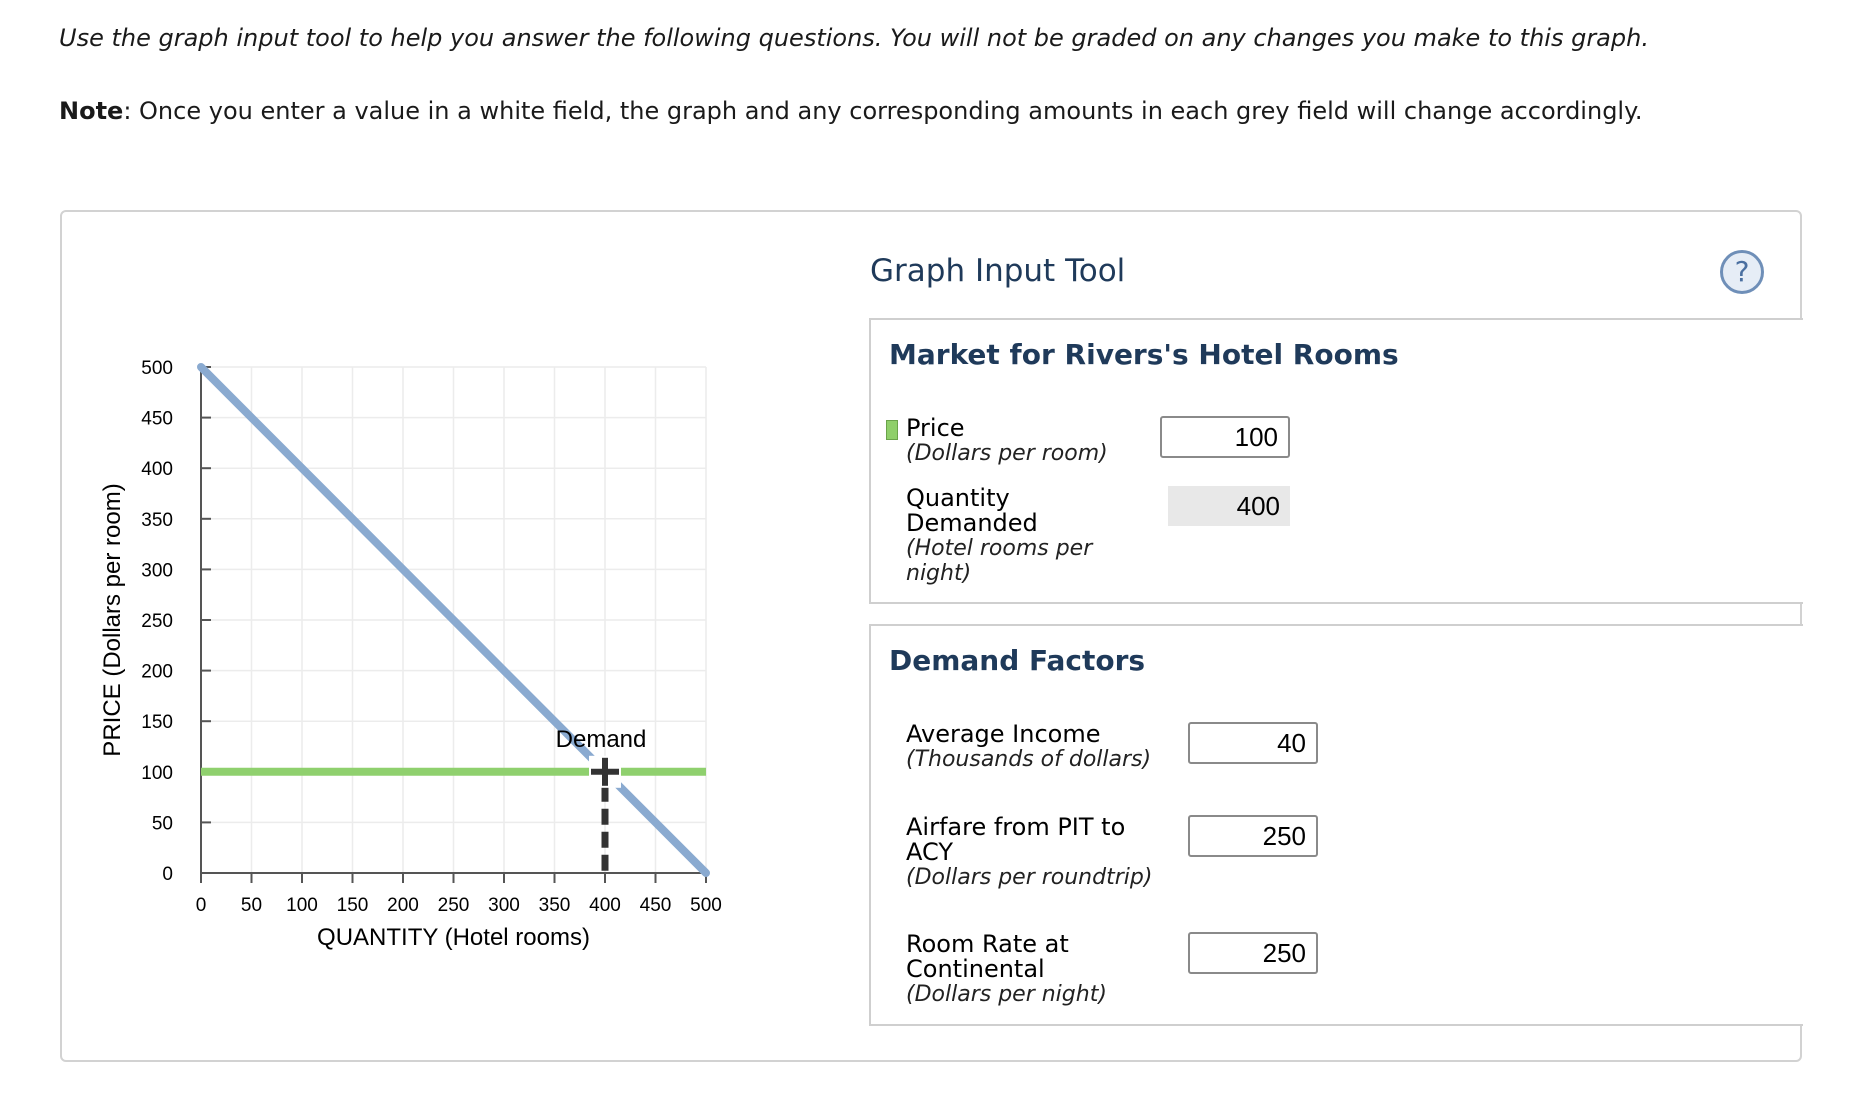 Image resolution: width=1858 pixels, height=1112 pixels. I want to click on market-title: Market for Rivers's Hotel Rooms, so click(1144, 354).